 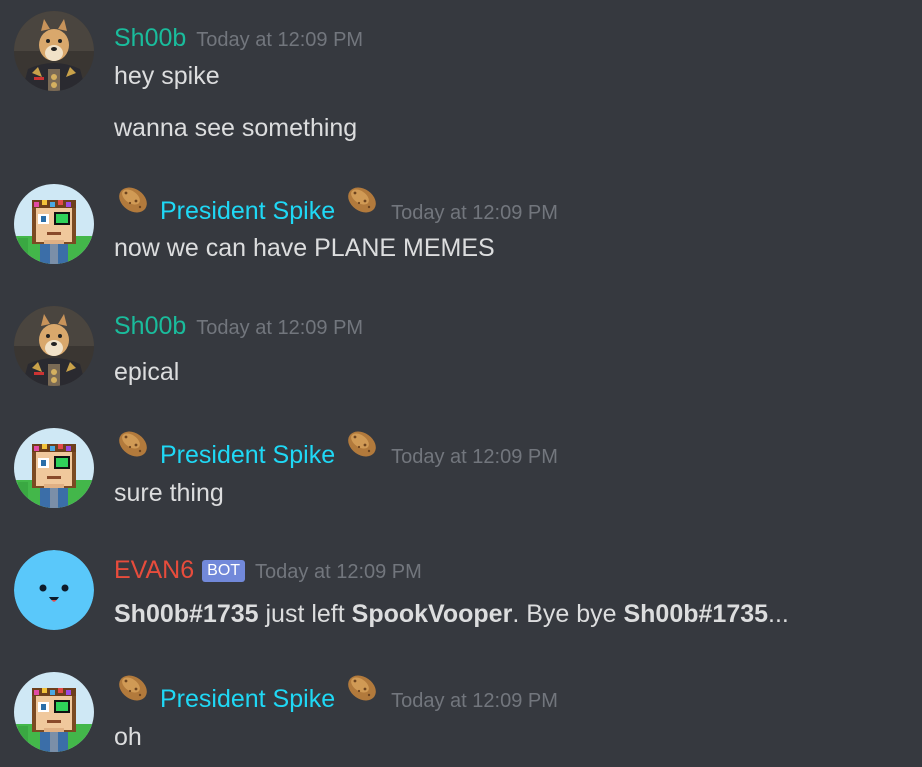 I want to click on message-text: hey spike, so click(x=167, y=76).